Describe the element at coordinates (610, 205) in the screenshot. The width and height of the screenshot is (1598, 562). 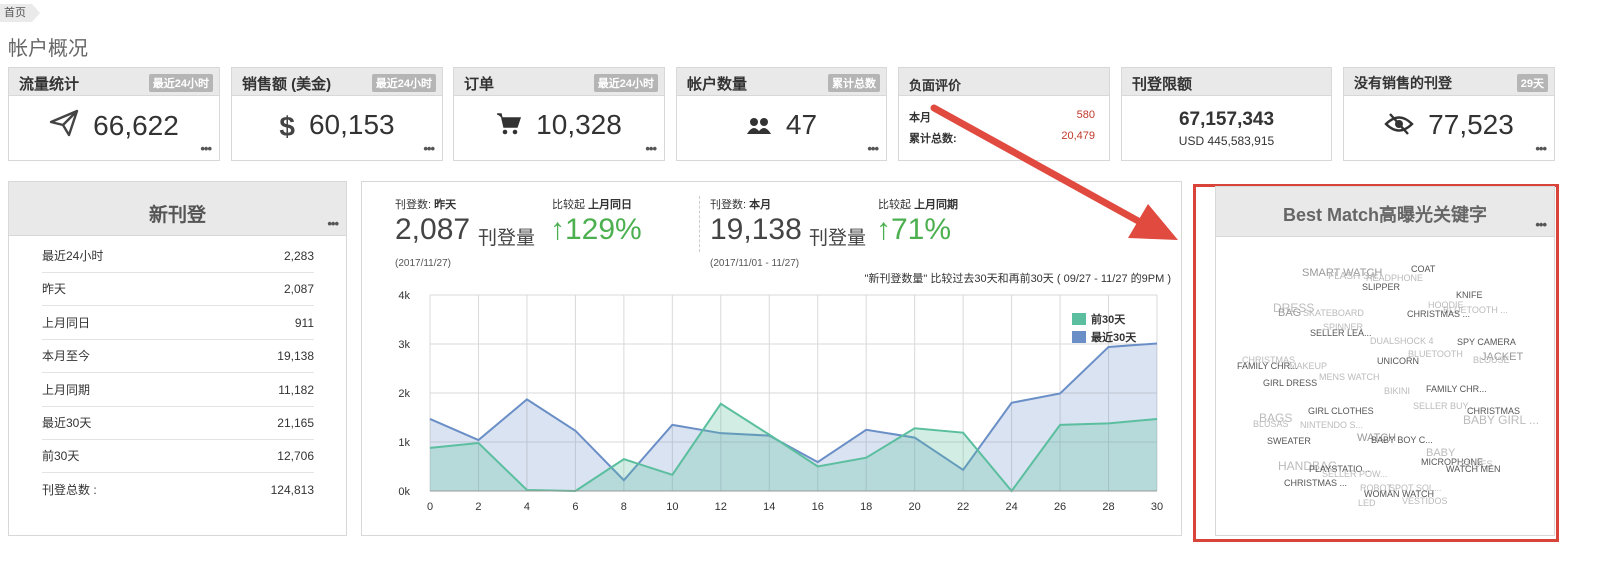
I see `left-cmp-bold: 上月同日` at that location.